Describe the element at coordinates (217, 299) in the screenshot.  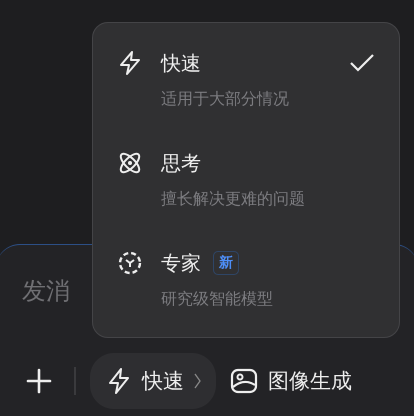
I see `option-description: 研究级智能模型` at that location.